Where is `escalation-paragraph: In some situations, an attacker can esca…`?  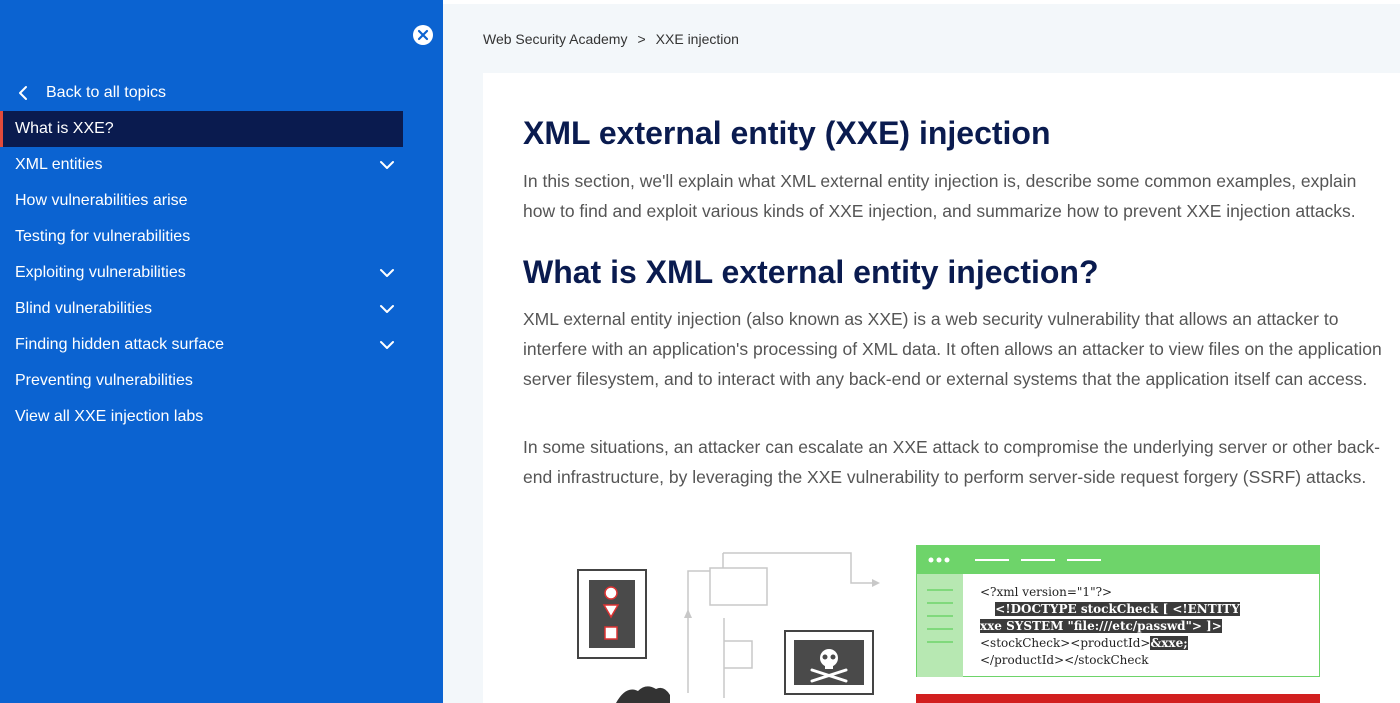 escalation-paragraph: In some situations, an attacker can esca… is located at coordinates (951, 462).